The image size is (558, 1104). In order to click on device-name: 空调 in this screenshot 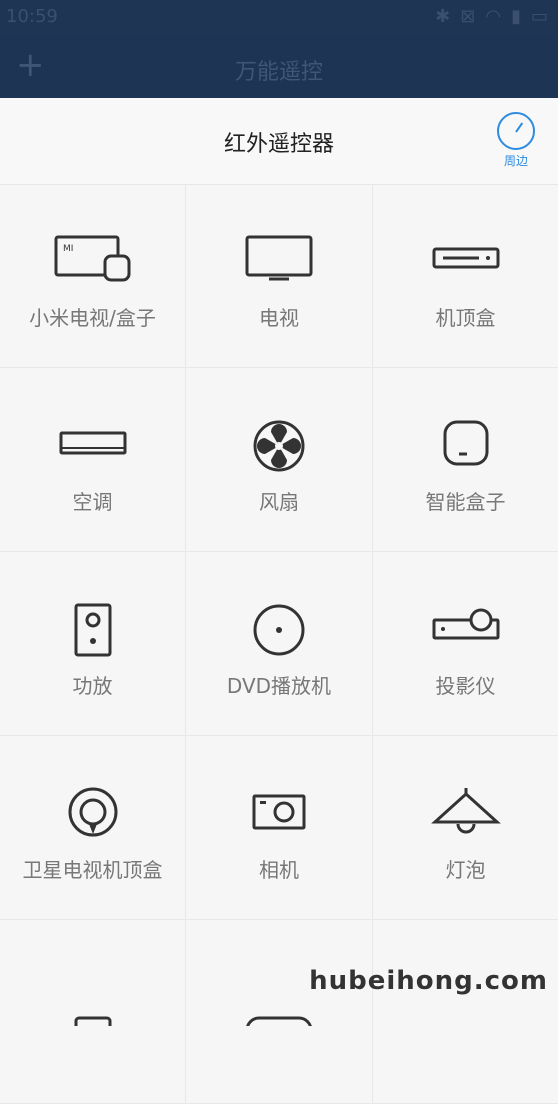, I will do `click(92, 502)`.